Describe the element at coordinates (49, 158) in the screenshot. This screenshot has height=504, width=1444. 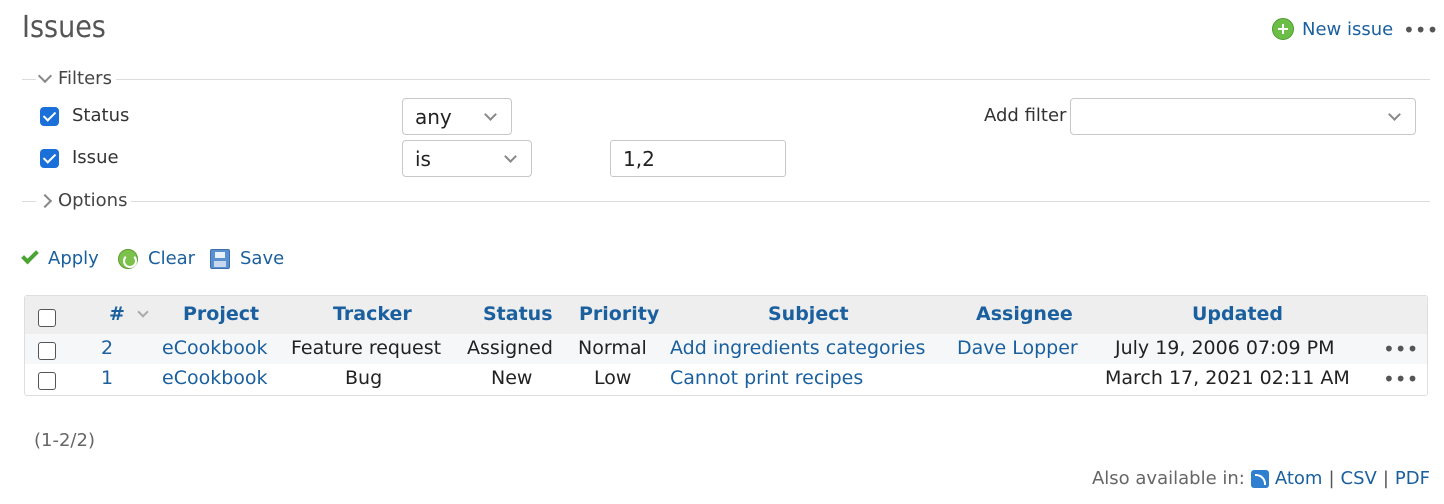
I see `issue-filter-checkbox` at that location.